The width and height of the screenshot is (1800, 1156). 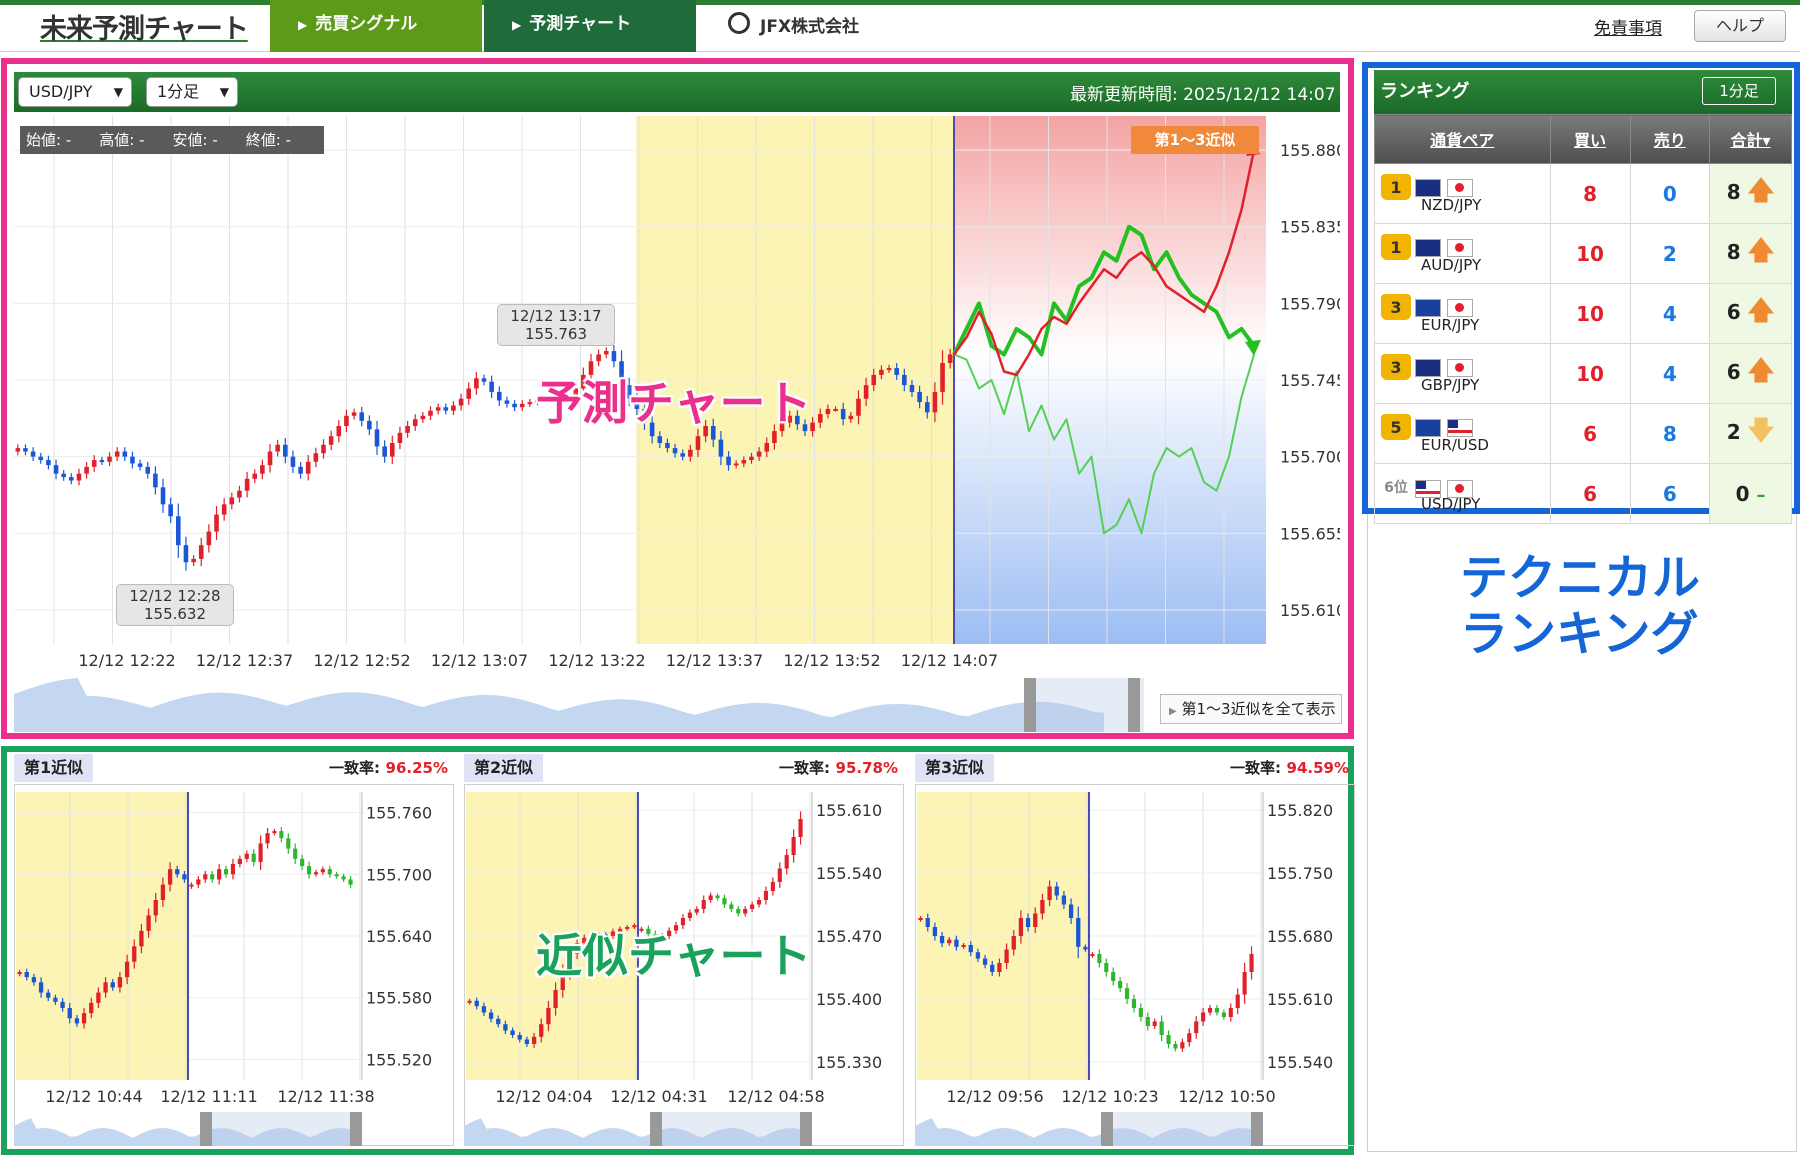 What do you see at coordinates (1450, 324) in the screenshot?
I see `pair-name: EUR/JPY` at bounding box center [1450, 324].